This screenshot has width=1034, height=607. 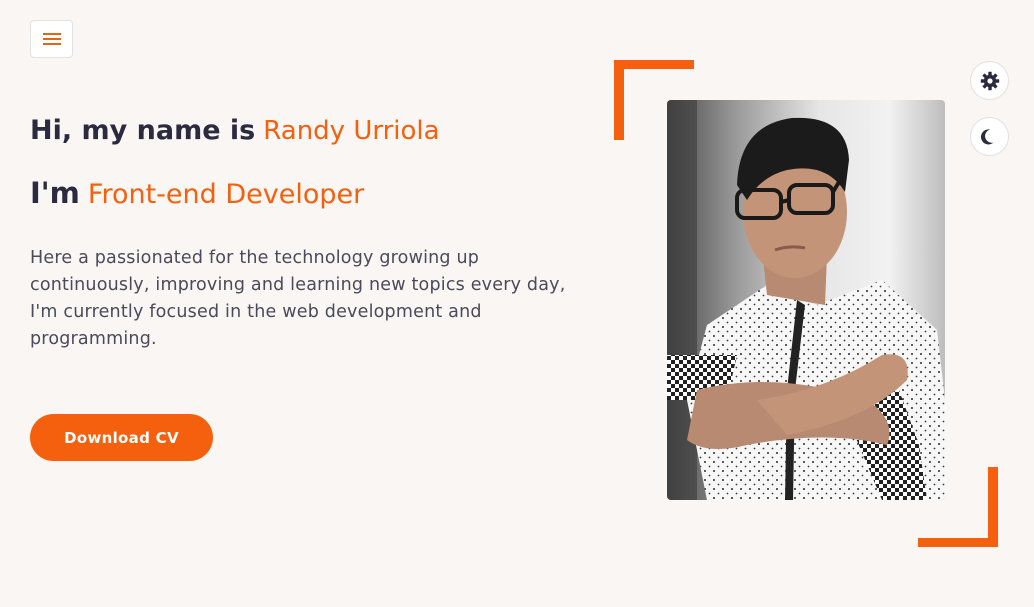 I want to click on menu-button, so click(x=51, y=39).